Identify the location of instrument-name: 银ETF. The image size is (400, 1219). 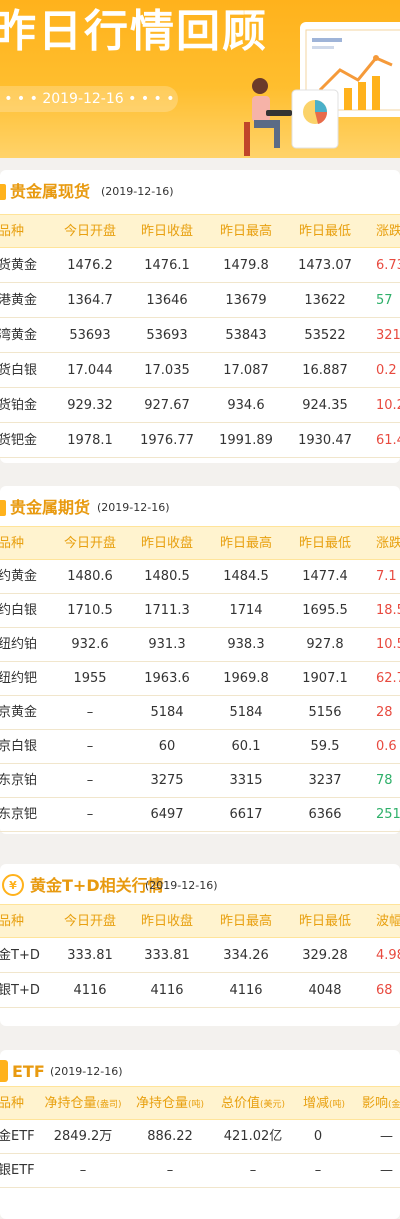
(17, 1170).